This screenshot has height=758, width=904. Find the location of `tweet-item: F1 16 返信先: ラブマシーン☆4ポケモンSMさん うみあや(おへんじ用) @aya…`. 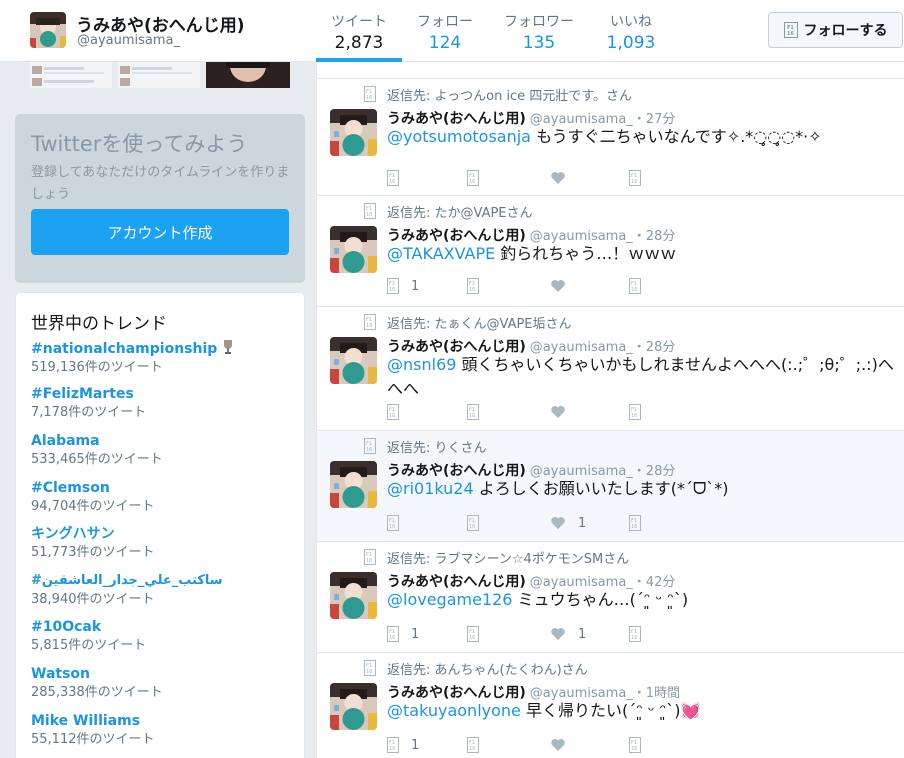

tweet-item: F1 16 返信先: ラブマシーン☆4ポケモンSMさん うみあや(おへんじ用) @aya… is located at coordinates (610, 597).